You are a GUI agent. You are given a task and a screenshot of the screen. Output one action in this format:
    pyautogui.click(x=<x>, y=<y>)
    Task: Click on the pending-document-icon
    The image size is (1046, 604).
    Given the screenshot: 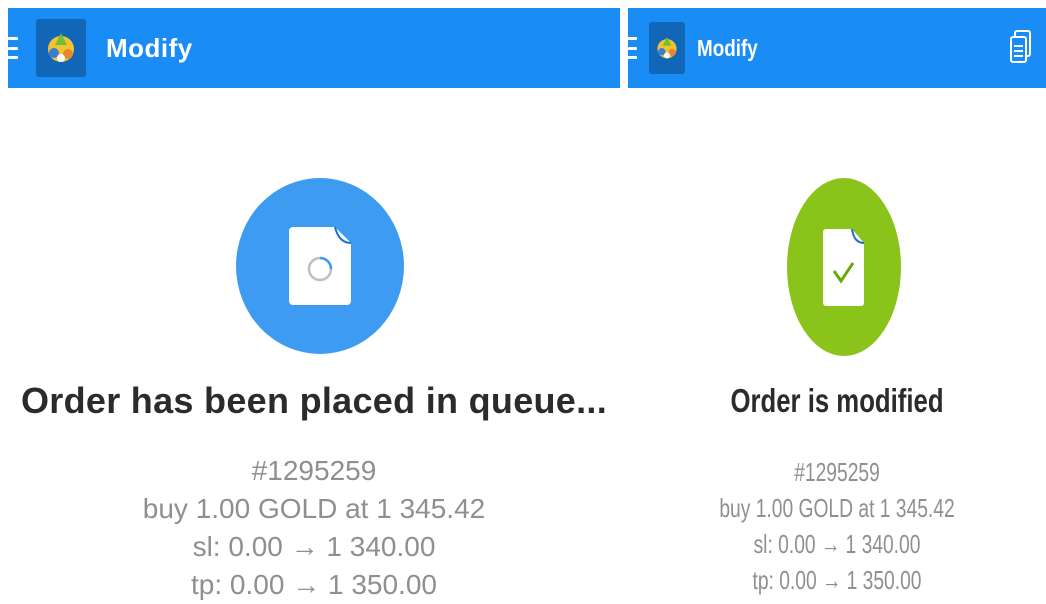 What is the action you would take?
    pyautogui.click(x=320, y=265)
    